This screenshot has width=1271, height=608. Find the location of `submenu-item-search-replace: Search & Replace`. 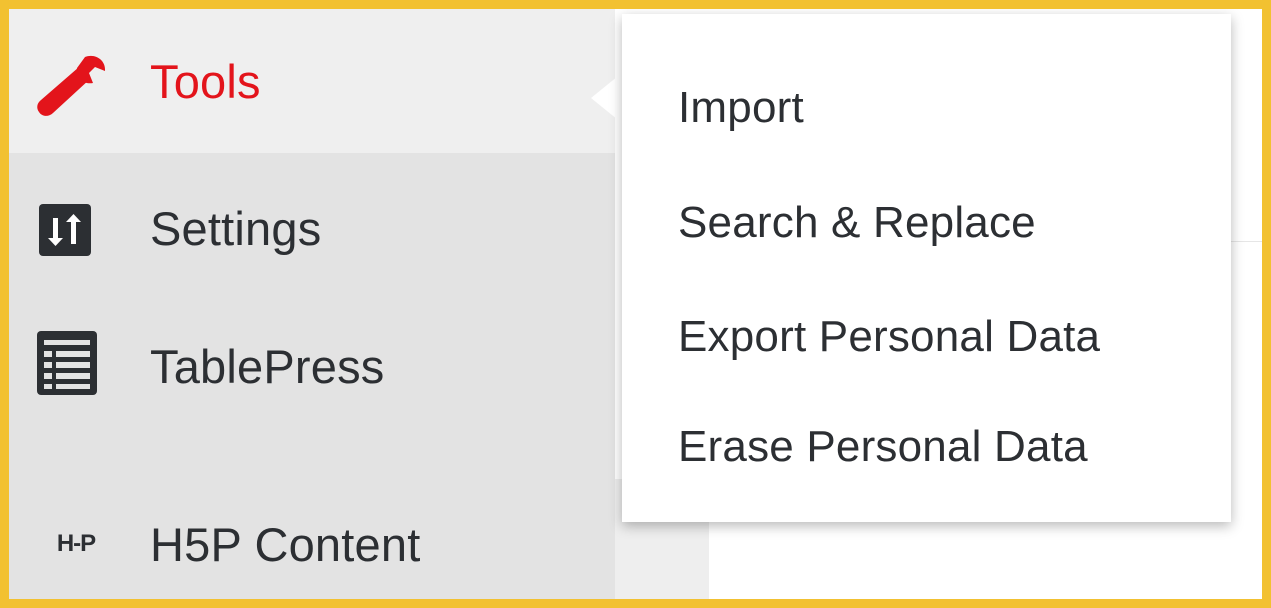

submenu-item-search-replace: Search & Replace is located at coordinates (857, 223).